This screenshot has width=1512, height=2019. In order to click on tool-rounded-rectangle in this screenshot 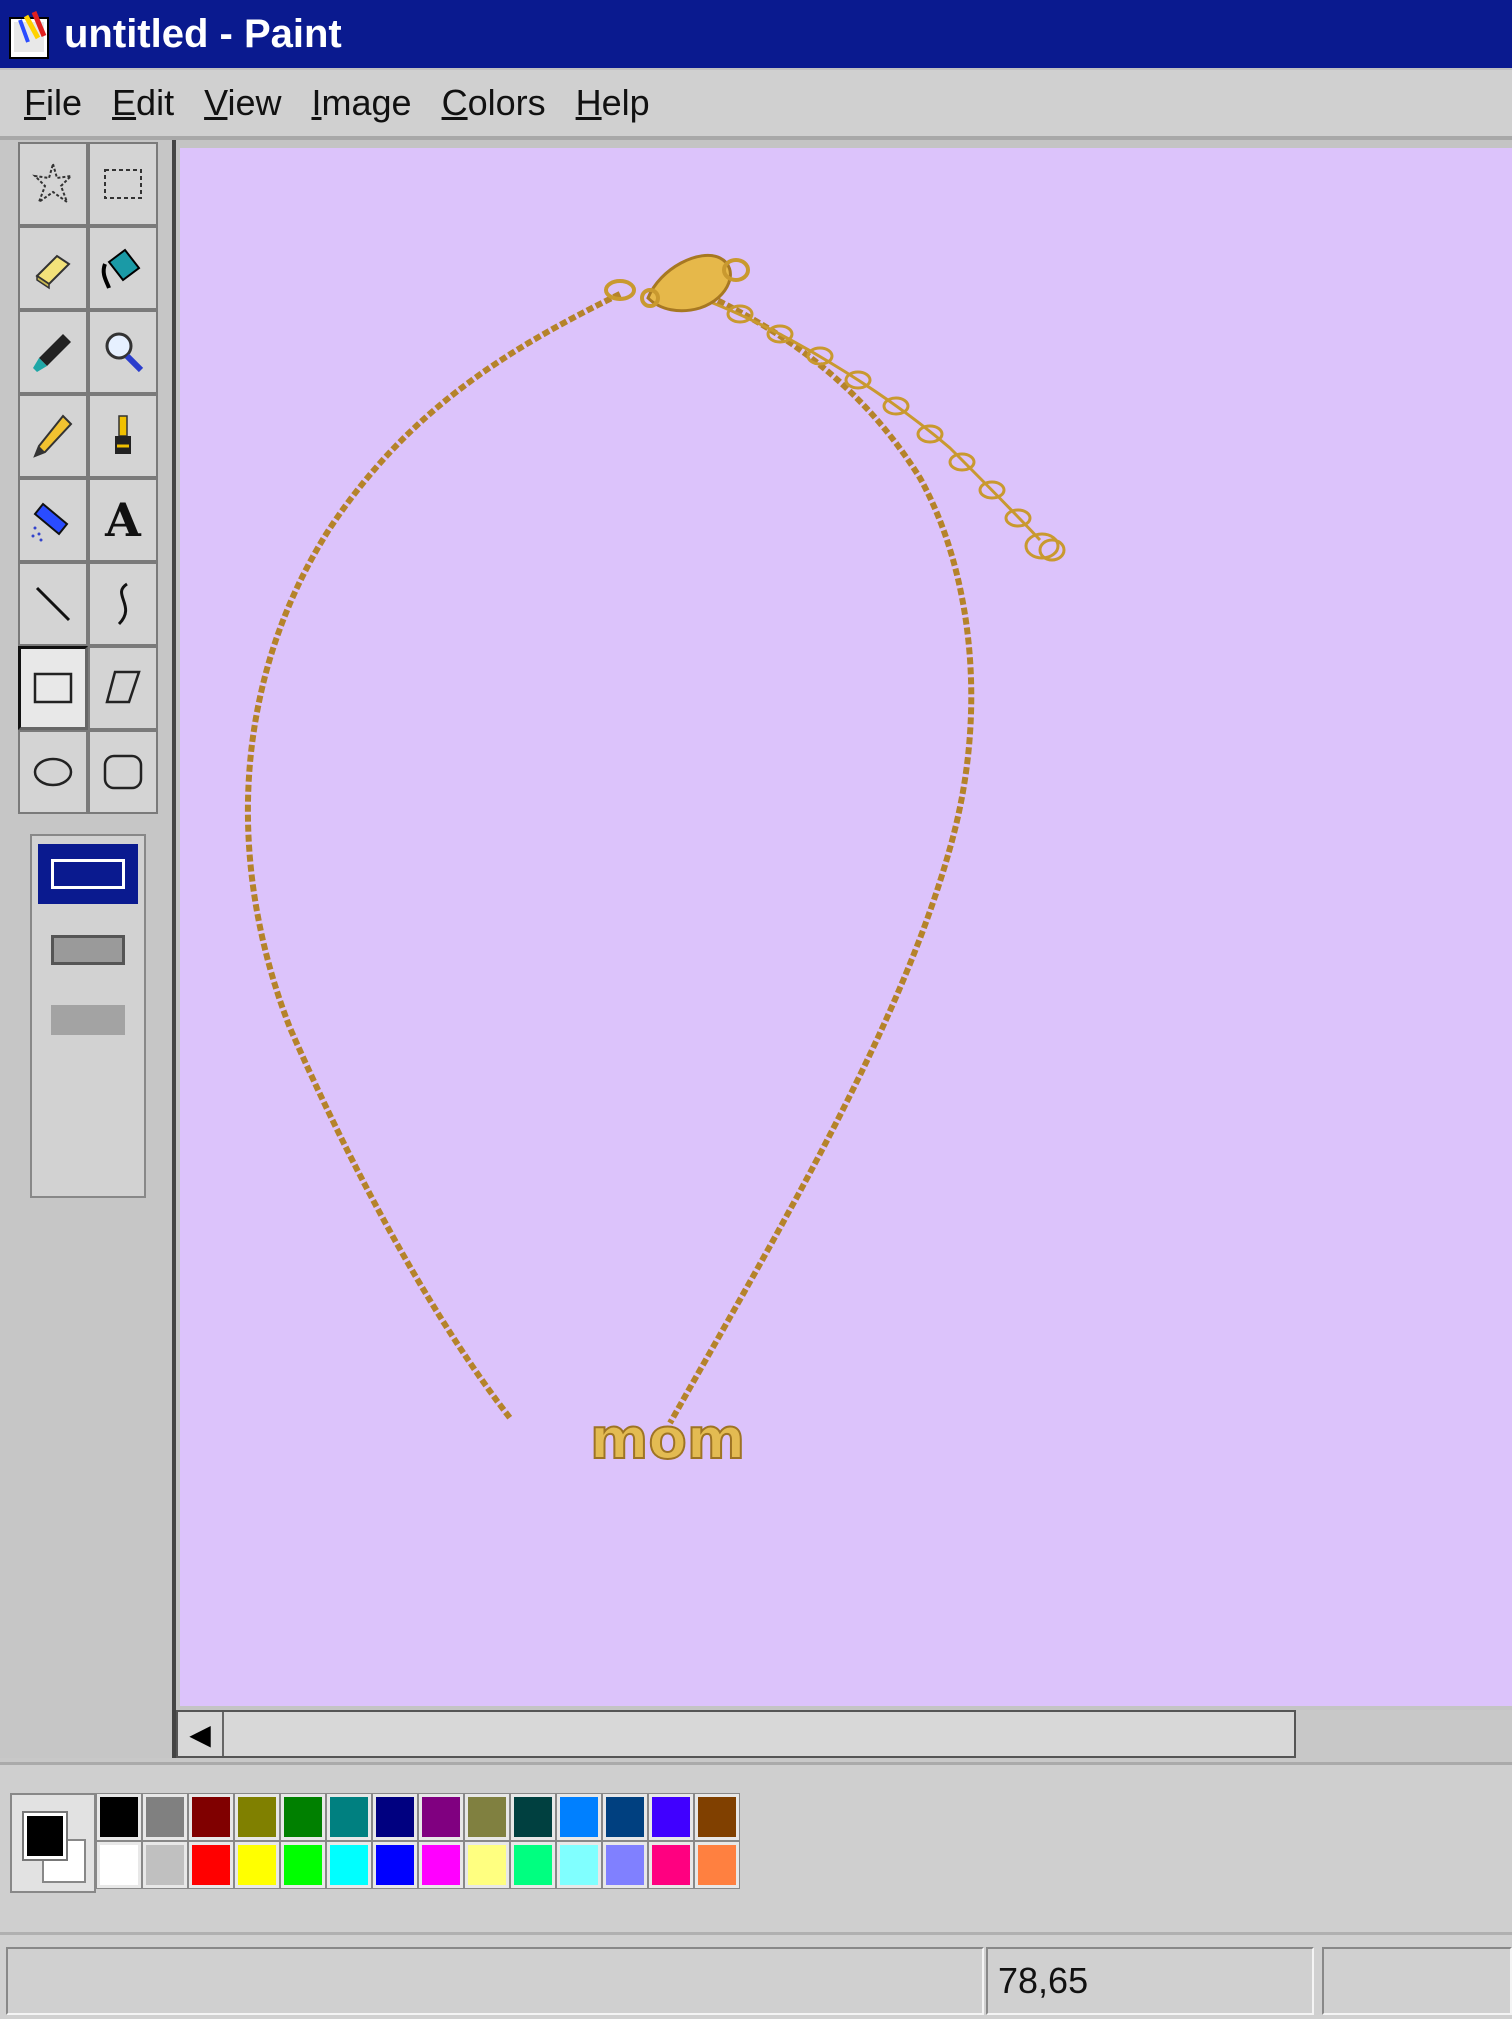, I will do `click(123, 772)`.